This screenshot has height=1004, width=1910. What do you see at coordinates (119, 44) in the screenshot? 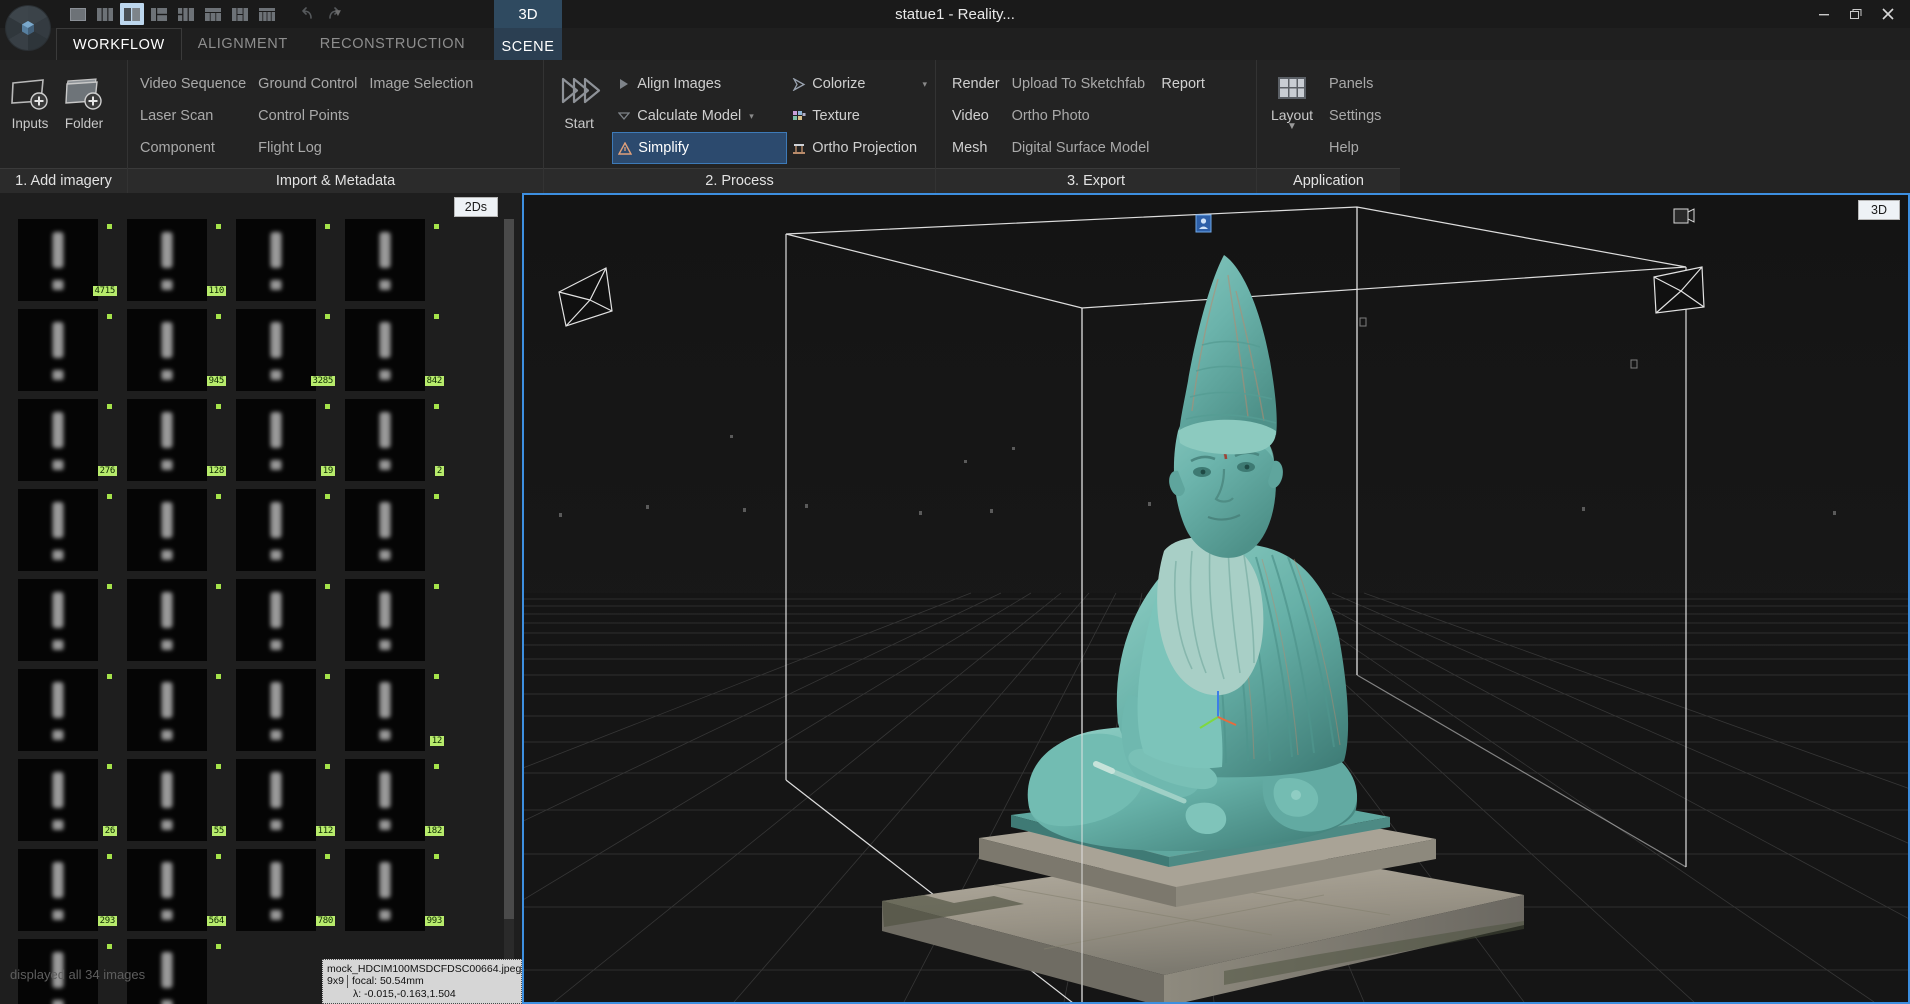
I see `tab-workflow: WORKFLOW` at bounding box center [119, 44].